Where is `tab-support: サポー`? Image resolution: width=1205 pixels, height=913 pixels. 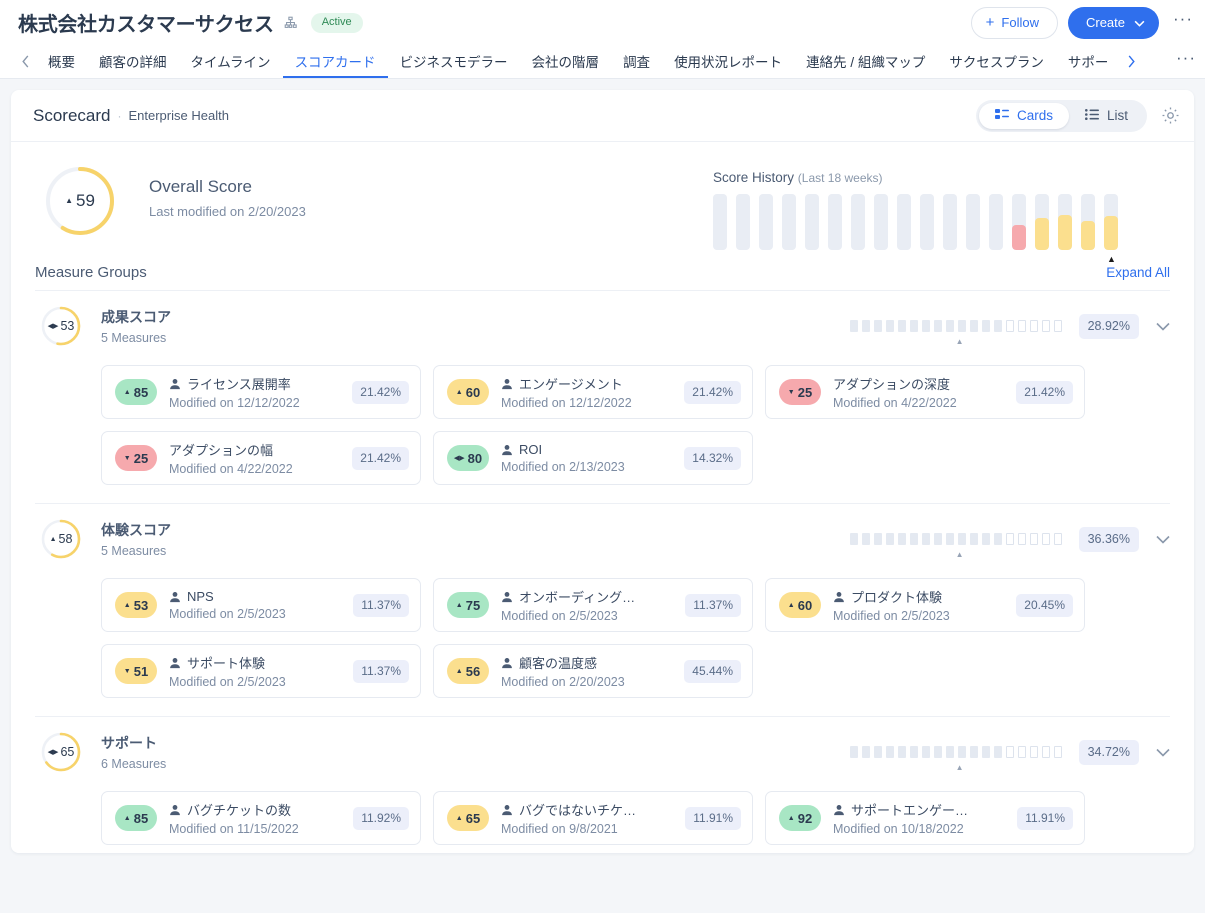
tab-support: サポー is located at coordinates (1088, 61).